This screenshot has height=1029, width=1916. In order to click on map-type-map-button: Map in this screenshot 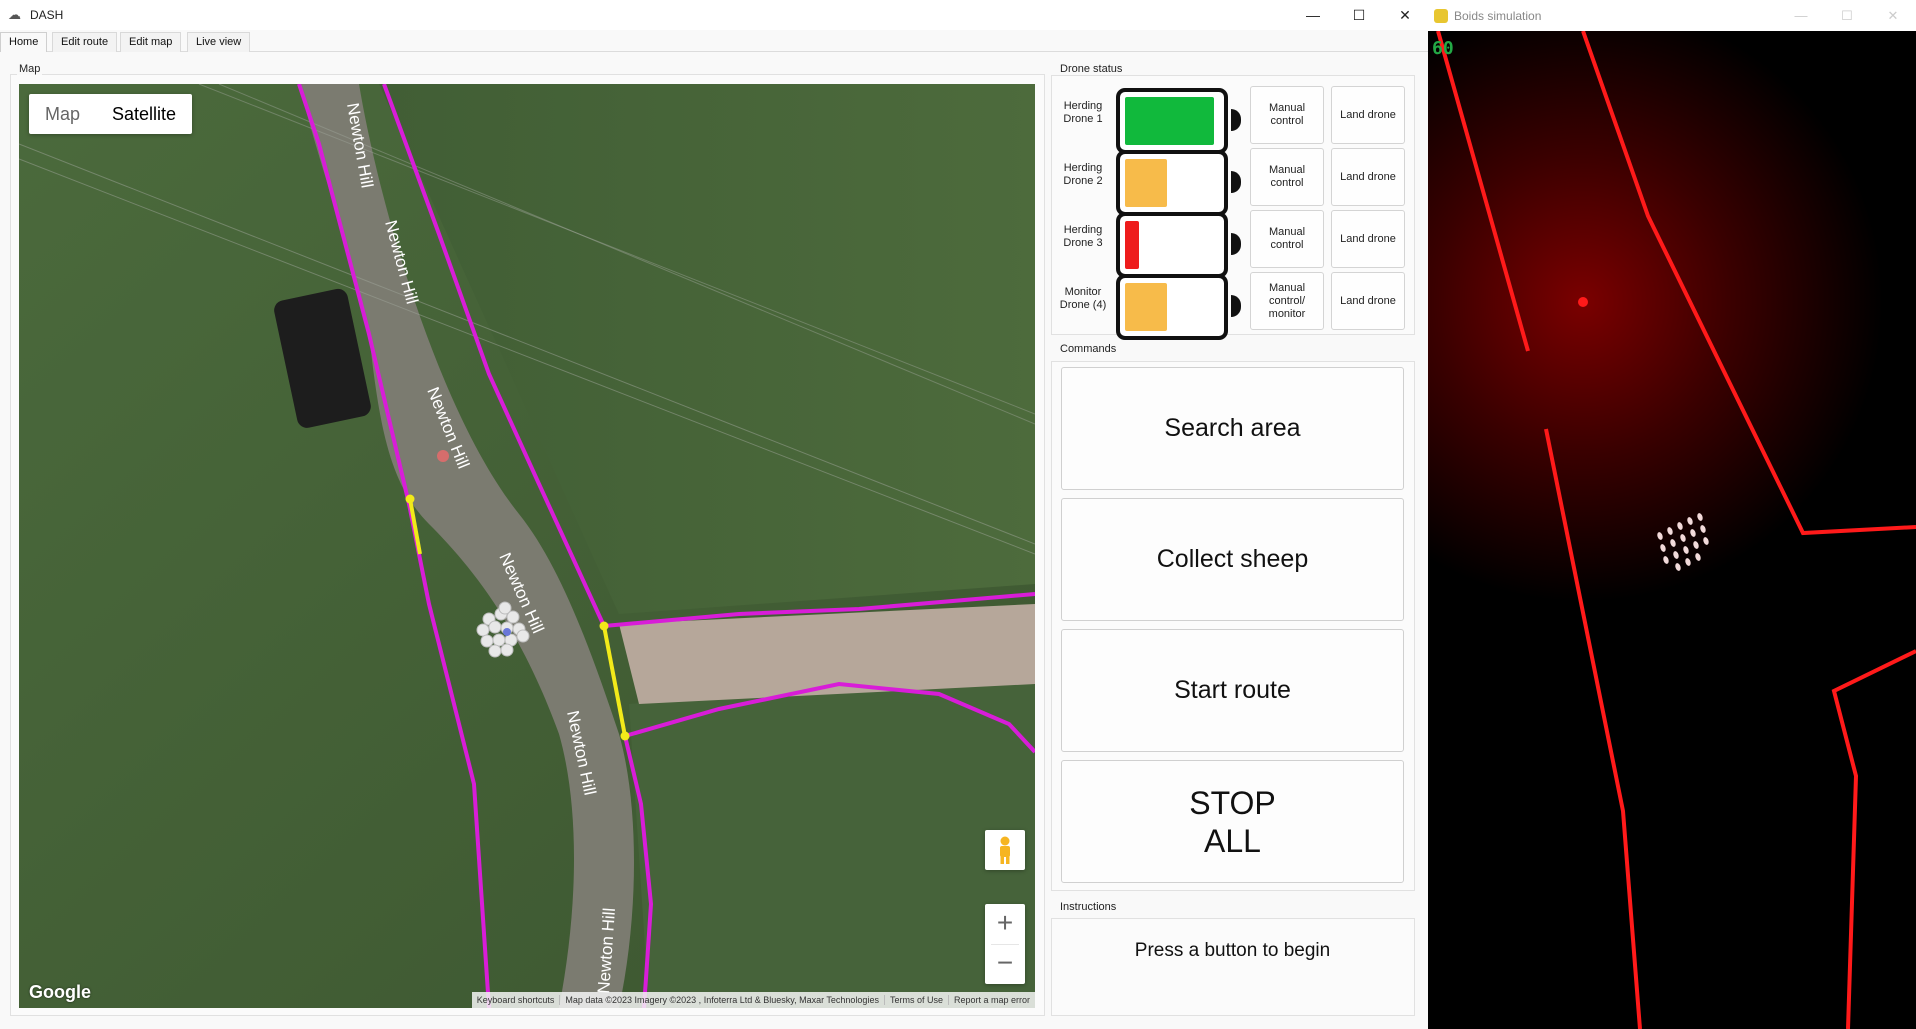, I will do `click(62, 114)`.